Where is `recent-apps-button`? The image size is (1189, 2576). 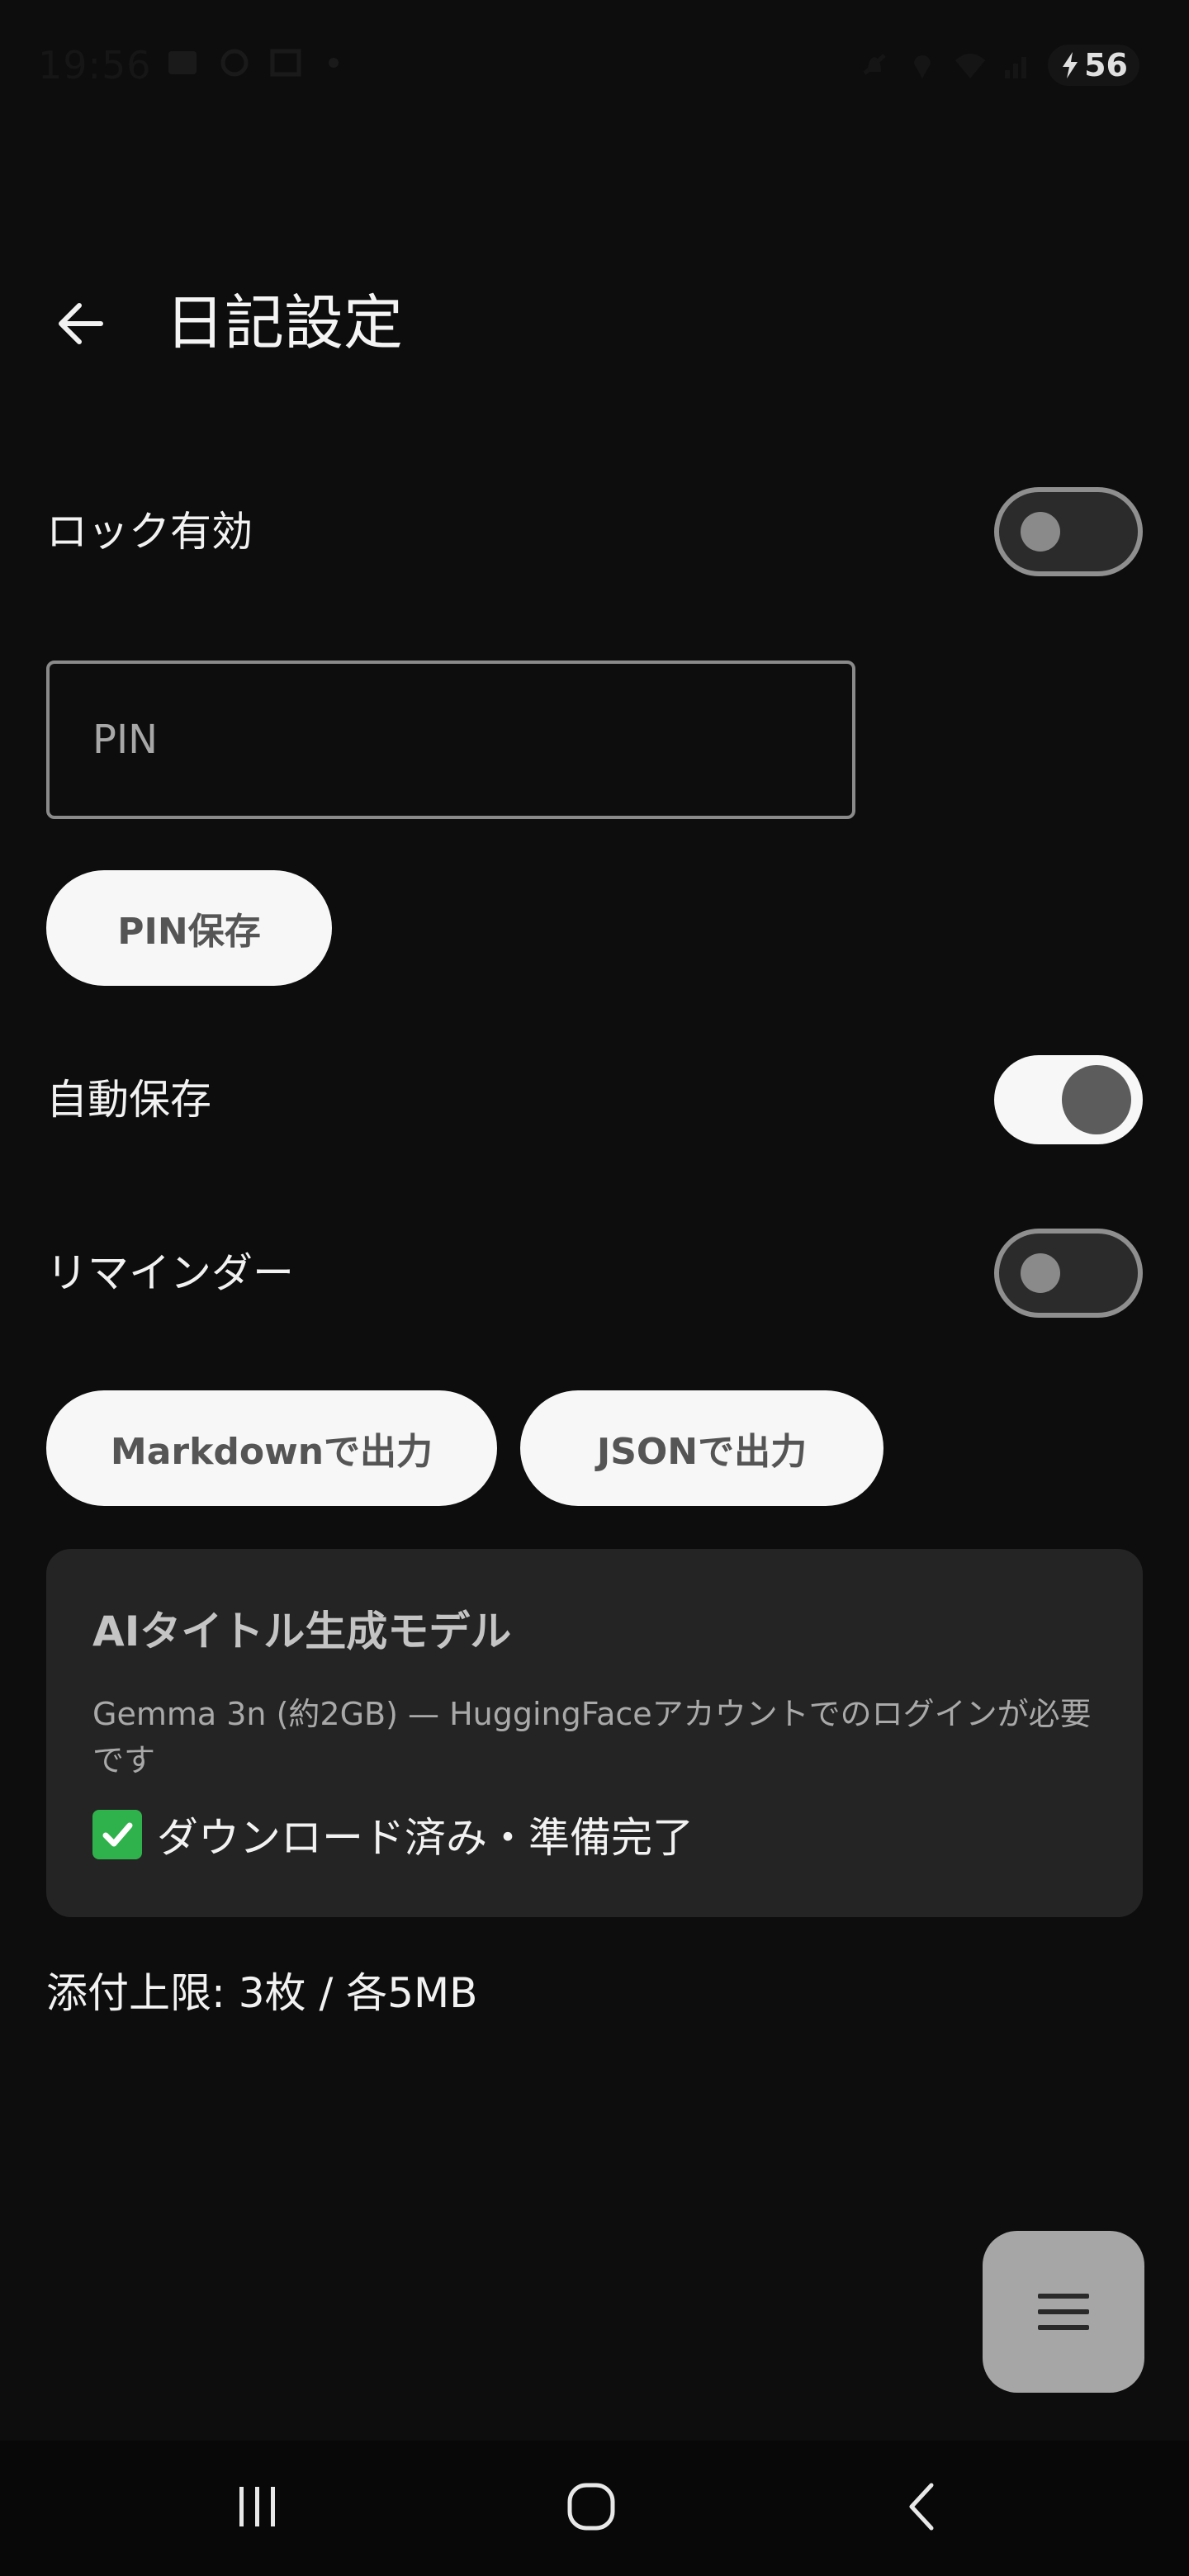
recent-apps-button is located at coordinates (257, 2506).